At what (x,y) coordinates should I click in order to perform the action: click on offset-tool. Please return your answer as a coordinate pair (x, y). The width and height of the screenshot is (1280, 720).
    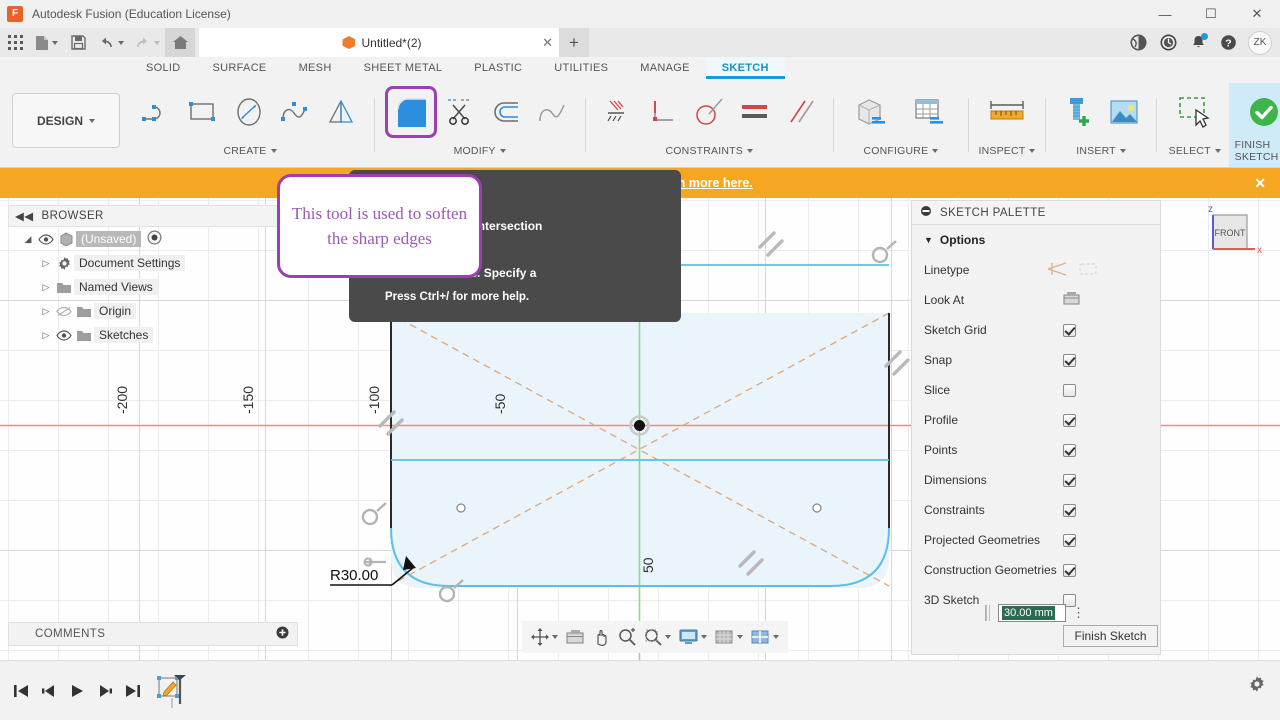
    Looking at the image, I should click on (507, 112).